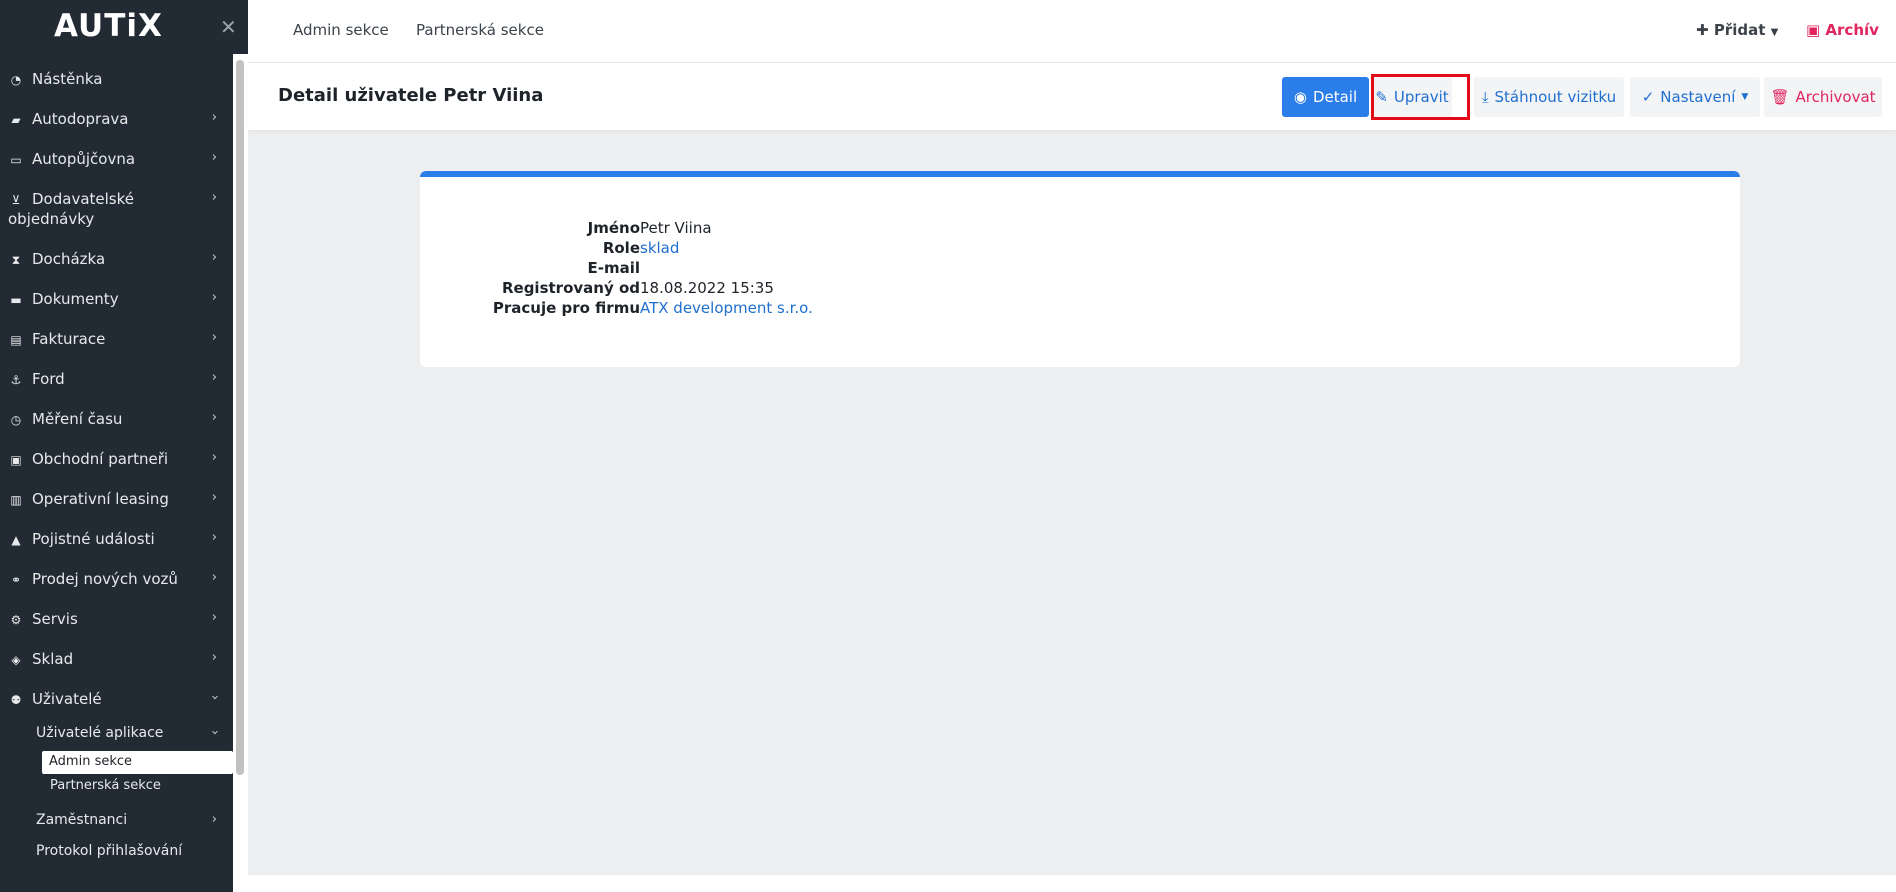  I want to click on company-link: ATX development s.r.o., so click(726, 308).